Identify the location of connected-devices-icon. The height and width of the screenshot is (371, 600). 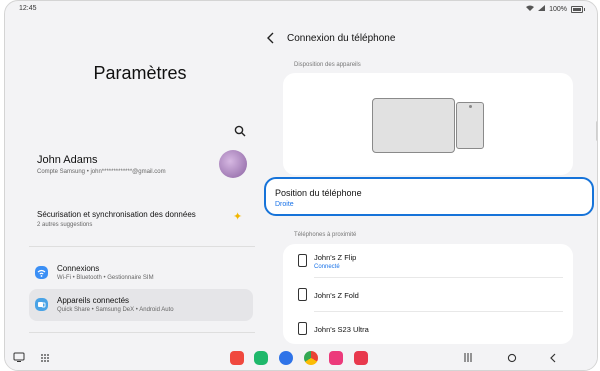
(41, 304).